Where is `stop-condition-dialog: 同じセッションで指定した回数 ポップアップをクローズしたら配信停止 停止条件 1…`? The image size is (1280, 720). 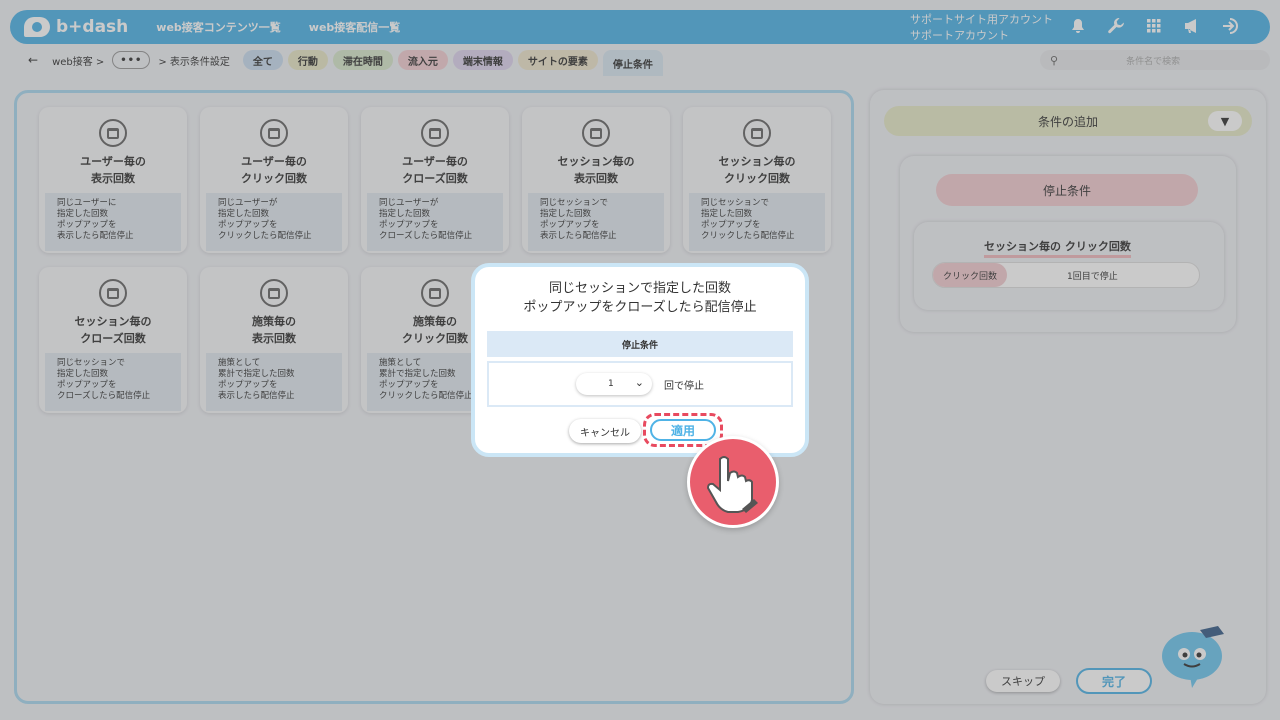
stop-condition-dialog: 同じセッションで指定した回数 ポップアップをクローズしたら配信停止 停止条件 1… is located at coordinates (640, 360).